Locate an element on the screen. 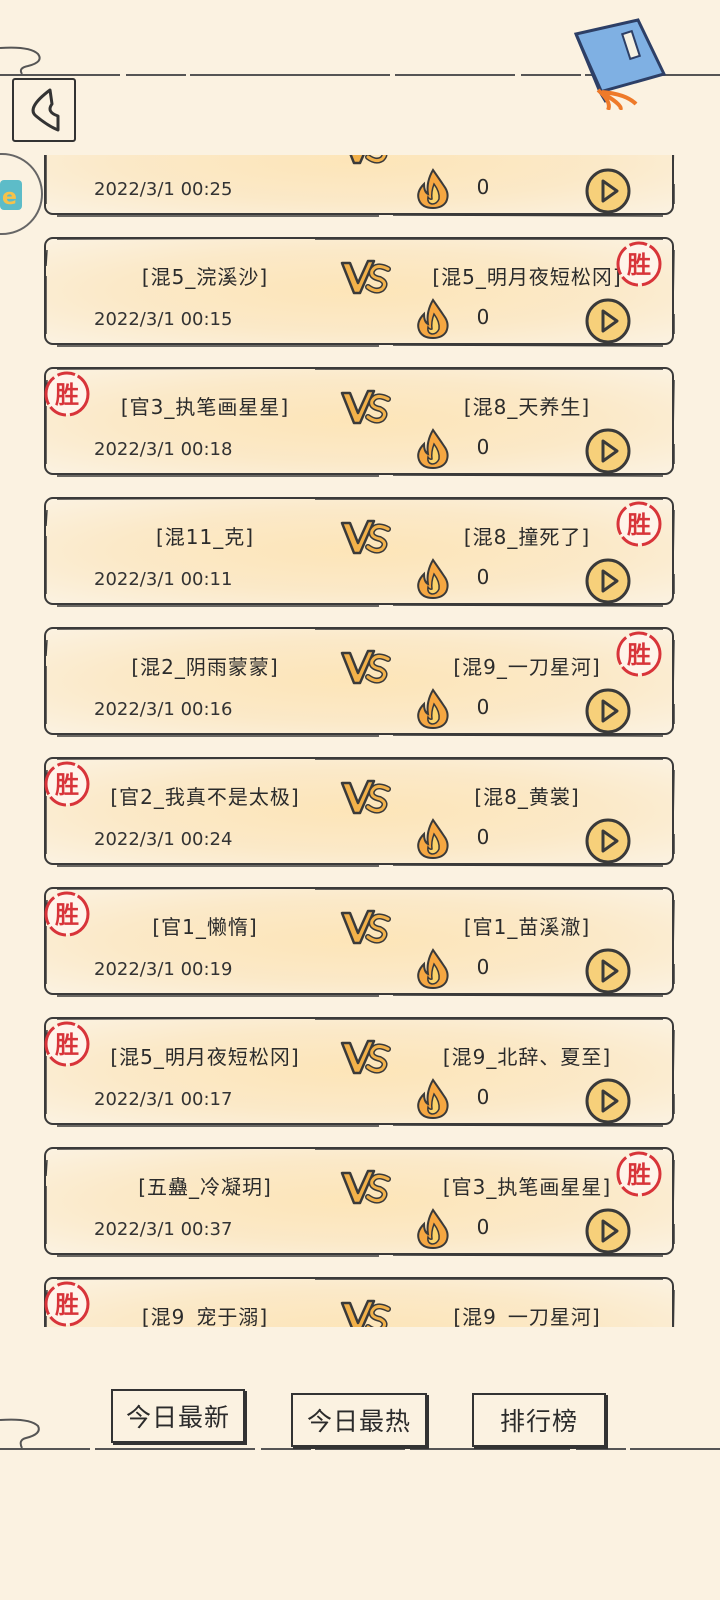 The width and height of the screenshot is (720, 1600). match-time: 2022/3/1 00:17 is located at coordinates (163, 1099).